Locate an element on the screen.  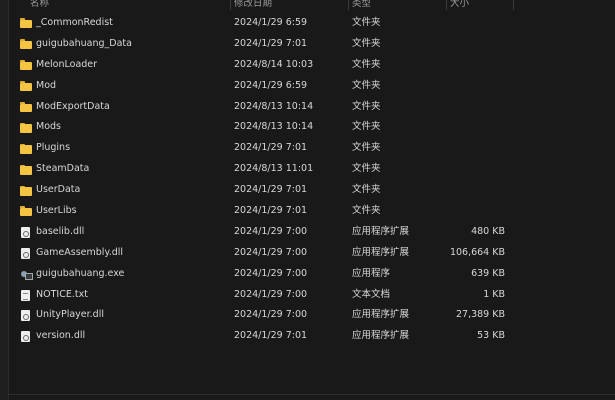
file-name-cell: GameAssembly.dll is located at coordinates (71, 253).